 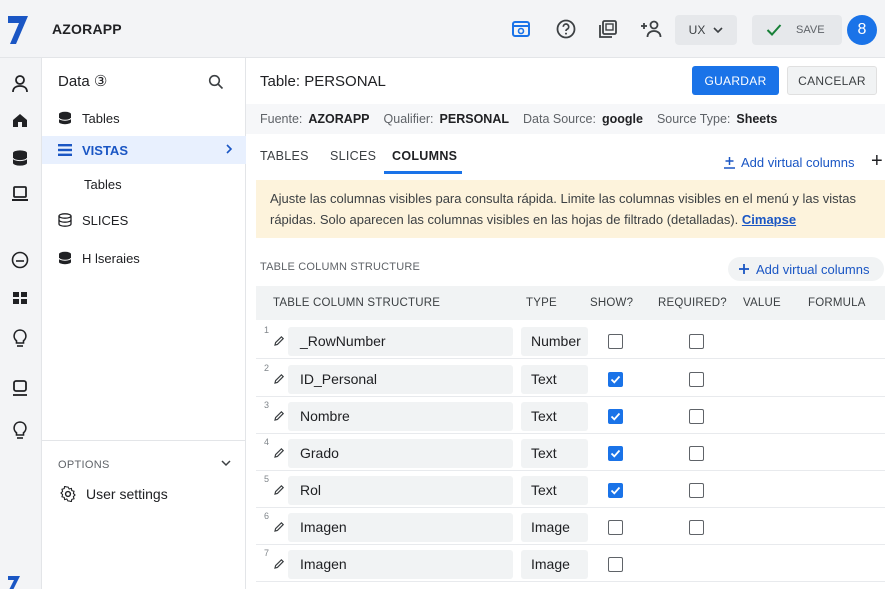 I want to click on page-title: Table: PERSONAL, so click(x=323, y=81).